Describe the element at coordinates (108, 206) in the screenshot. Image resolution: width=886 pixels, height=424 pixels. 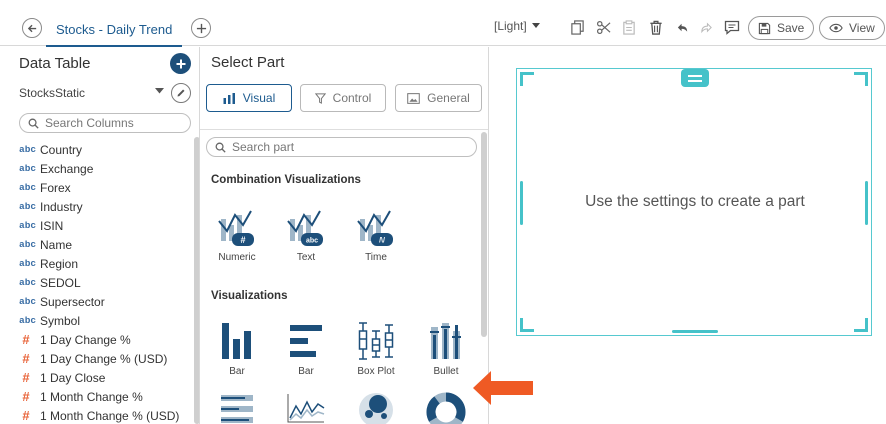
I see `list-item: abc Industry` at that location.